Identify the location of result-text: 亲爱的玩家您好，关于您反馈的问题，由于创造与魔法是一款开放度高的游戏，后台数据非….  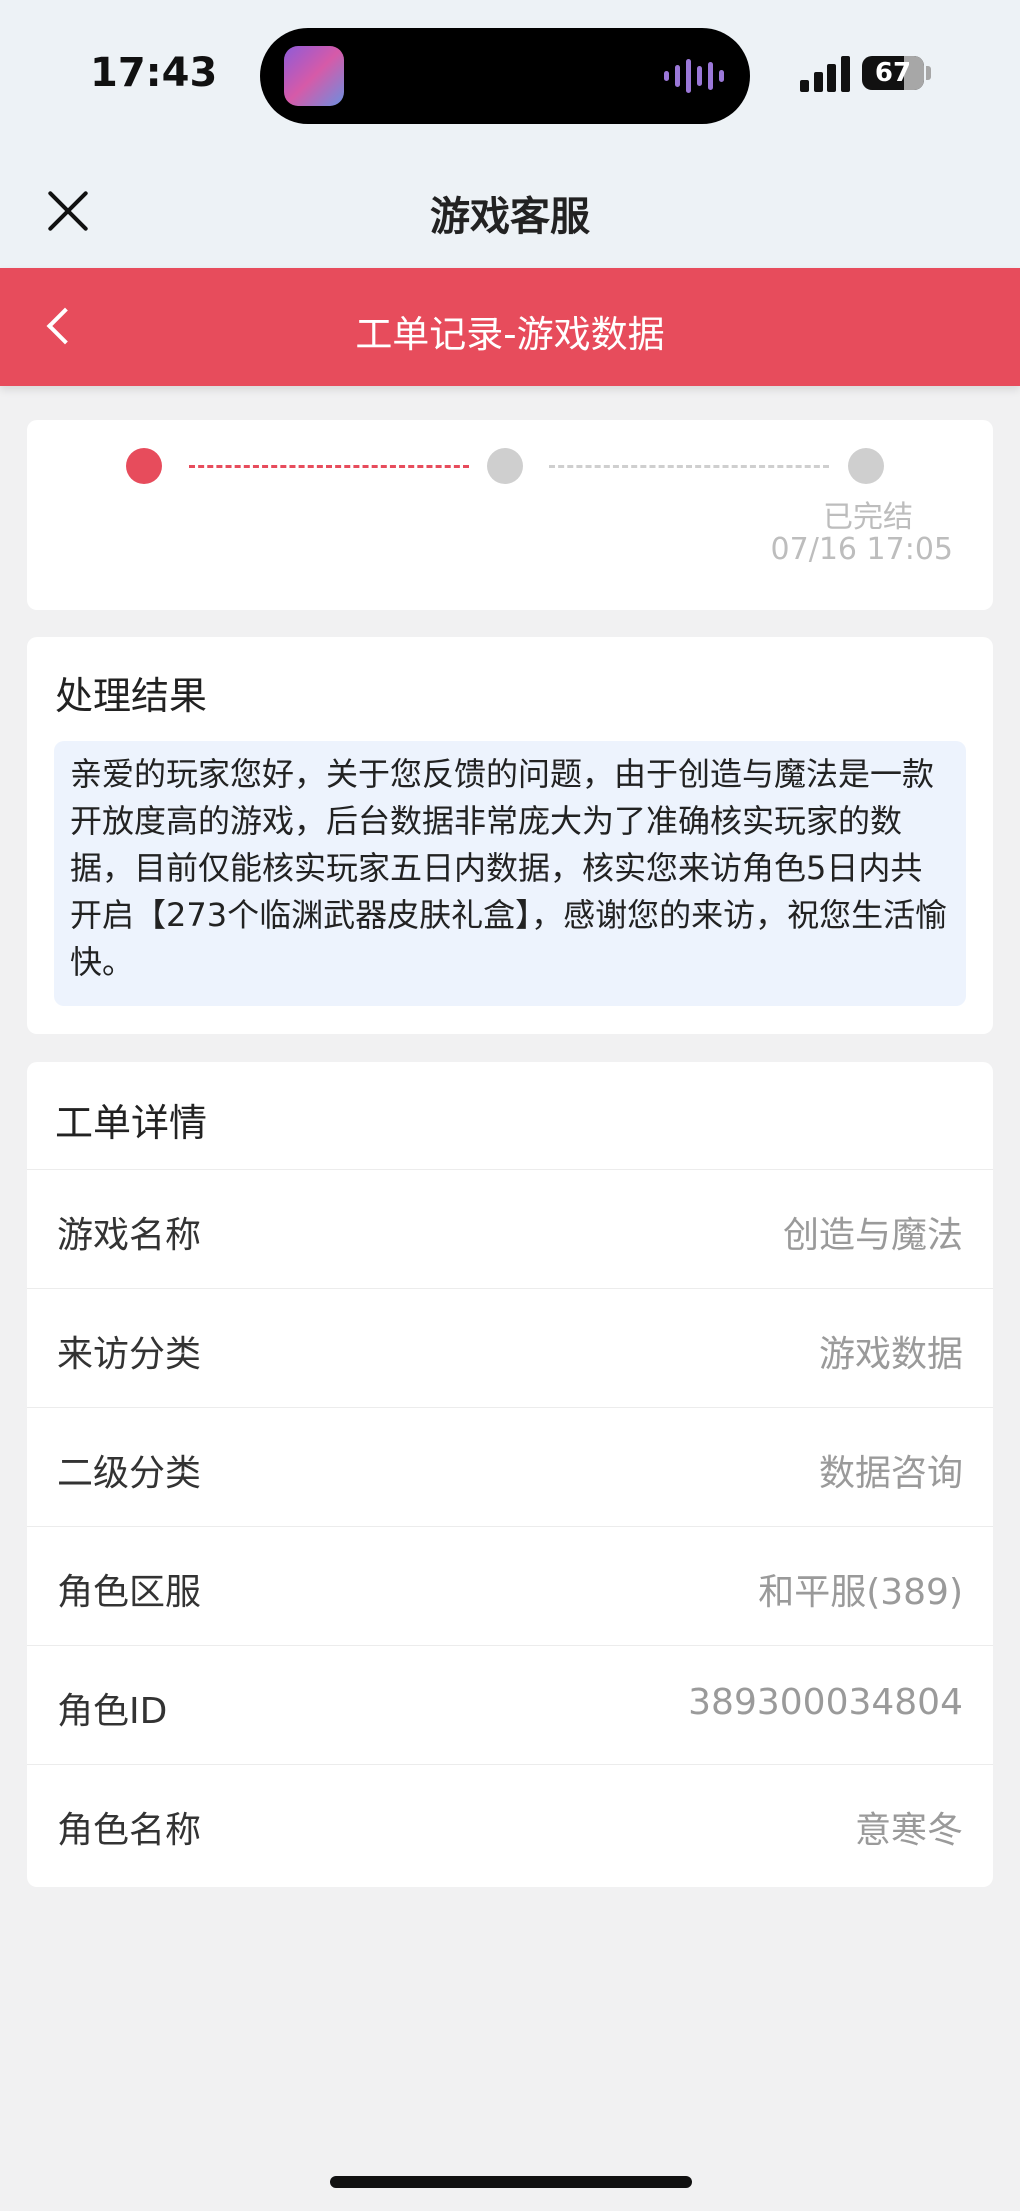
(510, 873).